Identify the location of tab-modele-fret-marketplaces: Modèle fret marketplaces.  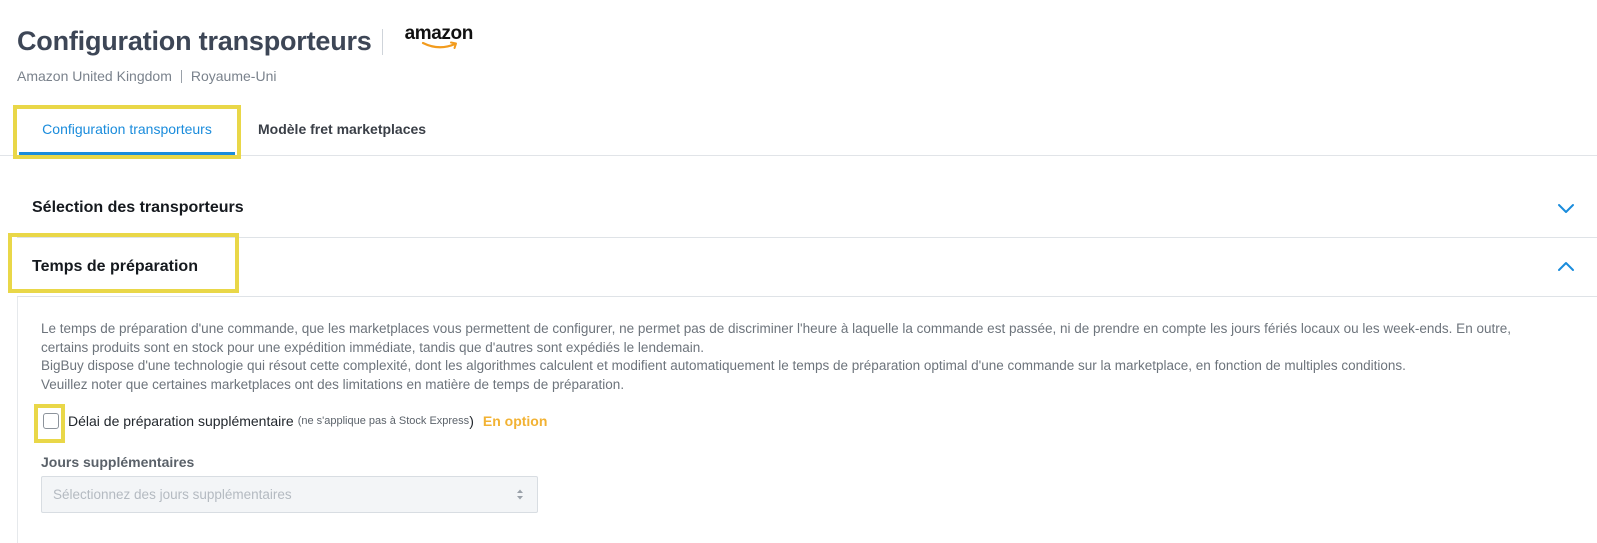
(342, 129).